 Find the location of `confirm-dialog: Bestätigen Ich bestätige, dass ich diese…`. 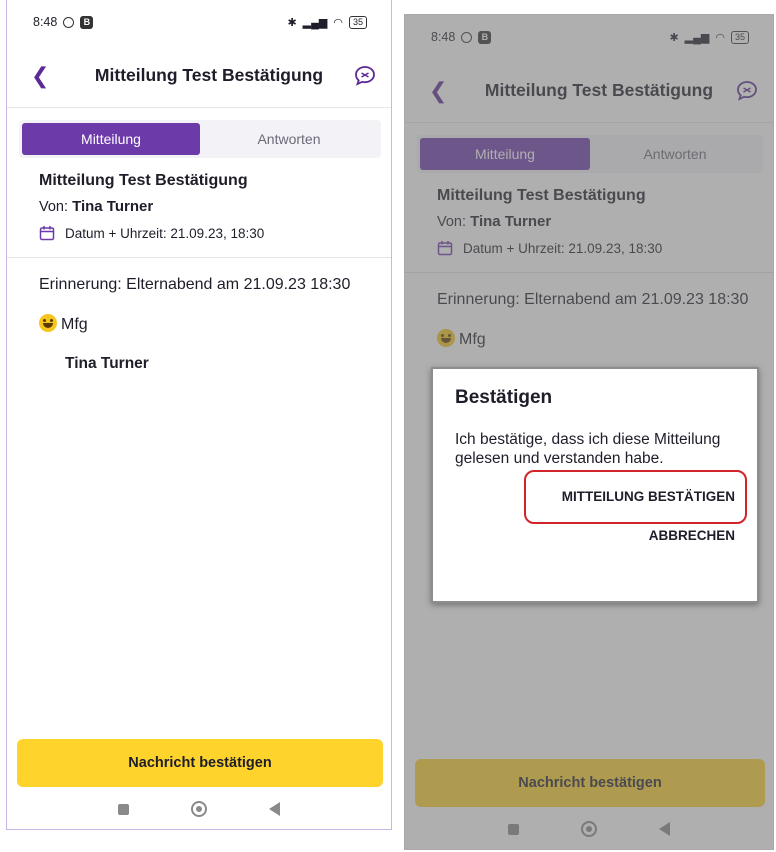

confirm-dialog: Bestätigen Ich bestätige, dass ich diese… is located at coordinates (595, 485).